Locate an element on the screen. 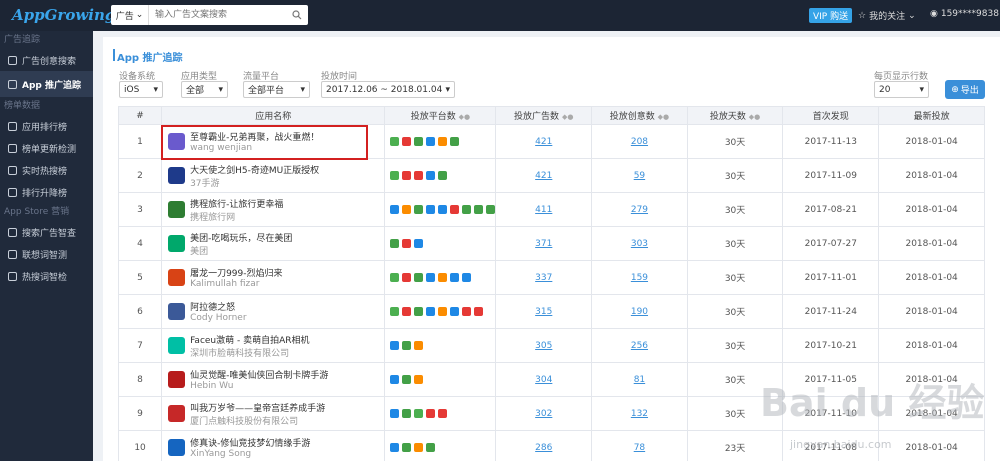 Image resolution: width=1000 pixels, height=461 pixels. col-header-days: 投放天数 ◆● is located at coordinates (735, 115).